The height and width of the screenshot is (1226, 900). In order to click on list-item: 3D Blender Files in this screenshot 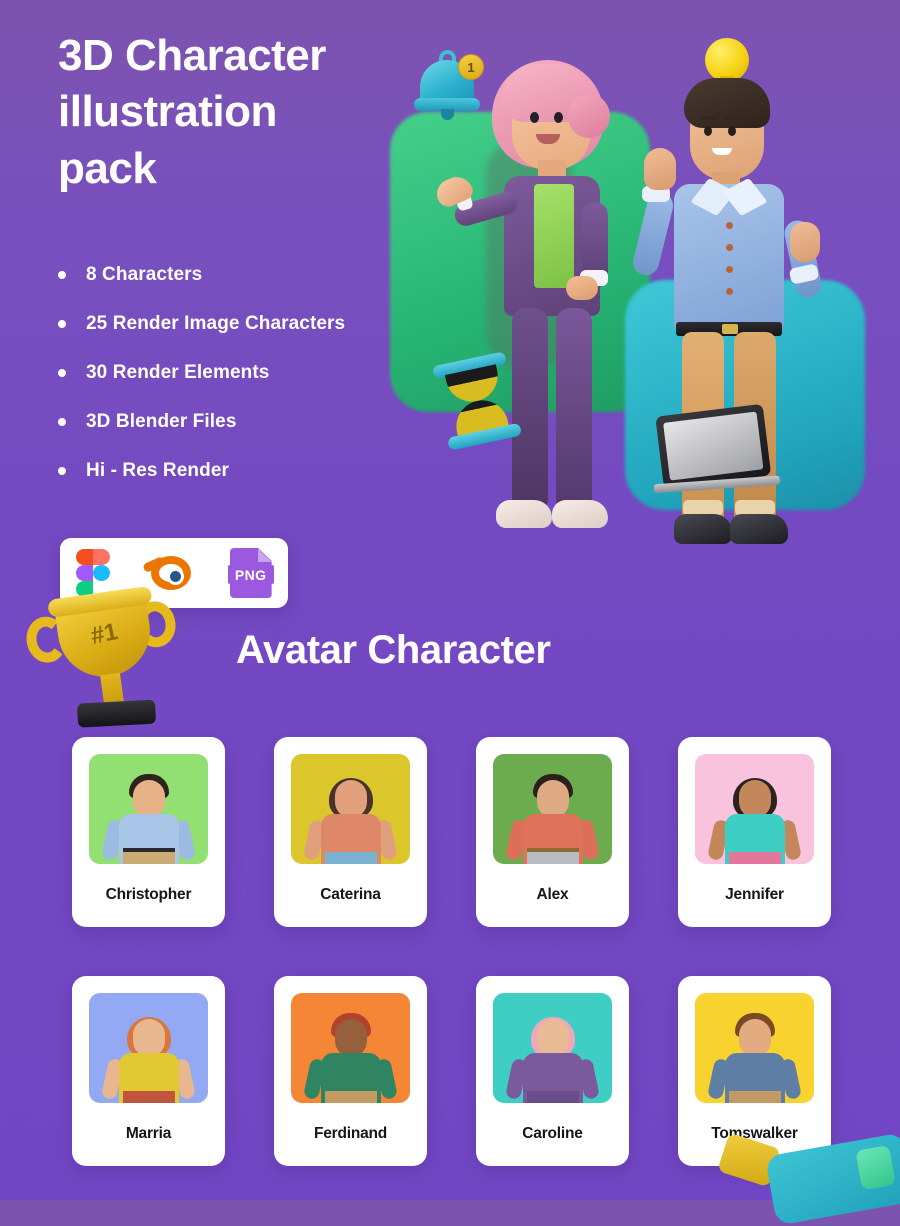, I will do `click(268, 421)`.